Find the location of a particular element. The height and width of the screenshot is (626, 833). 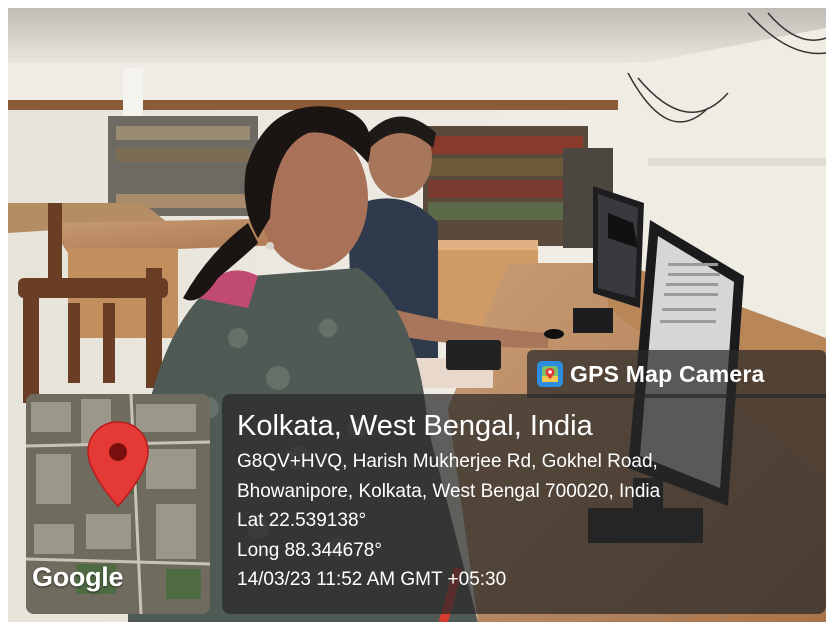

latitude: Lat 22.539138° is located at coordinates (302, 520).